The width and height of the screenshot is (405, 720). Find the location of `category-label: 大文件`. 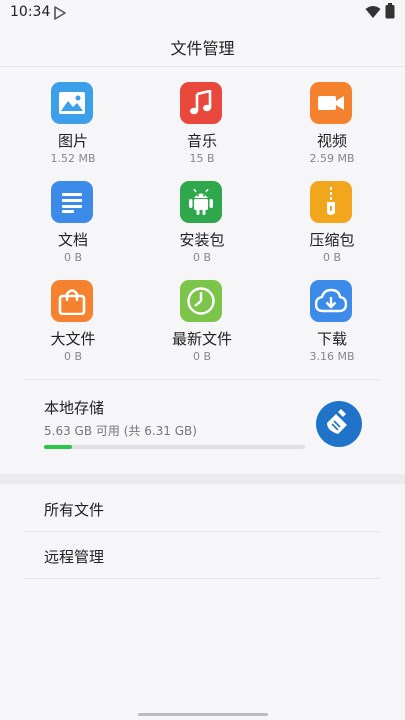

category-label: 大文件 is located at coordinates (73, 339).